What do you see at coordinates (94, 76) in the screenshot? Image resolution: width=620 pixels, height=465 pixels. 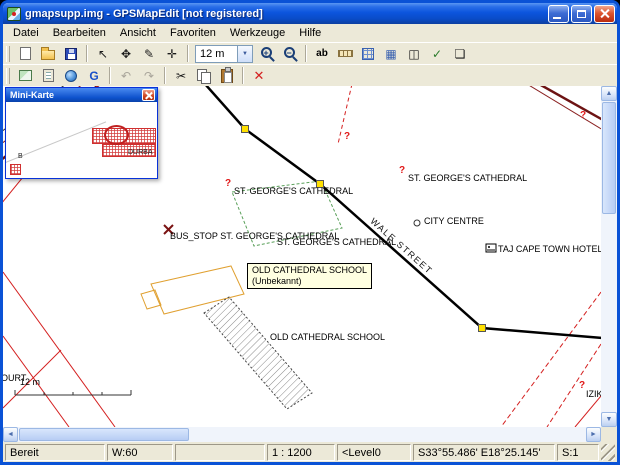 I see `google-earth-button: G` at bounding box center [94, 76].